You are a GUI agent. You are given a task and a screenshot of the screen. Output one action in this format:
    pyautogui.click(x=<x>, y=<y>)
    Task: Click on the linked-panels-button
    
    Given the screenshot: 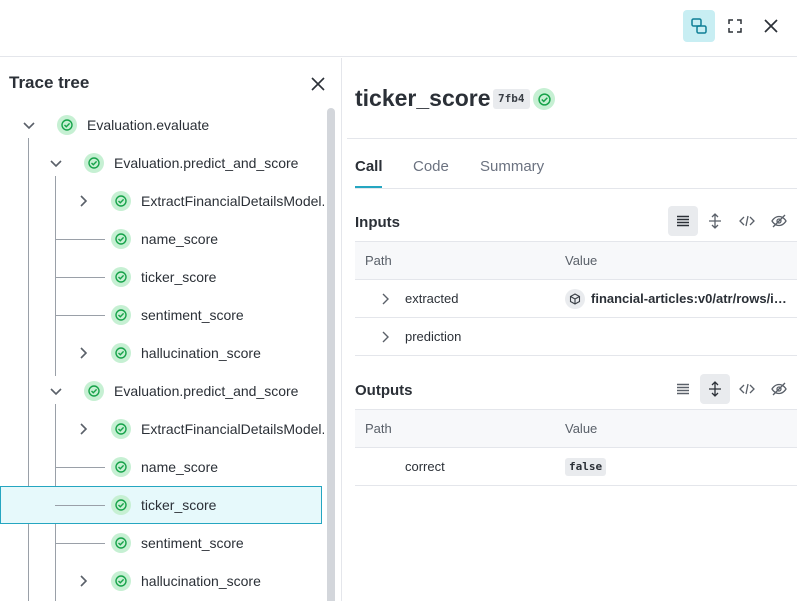 What is the action you would take?
    pyautogui.click(x=699, y=26)
    